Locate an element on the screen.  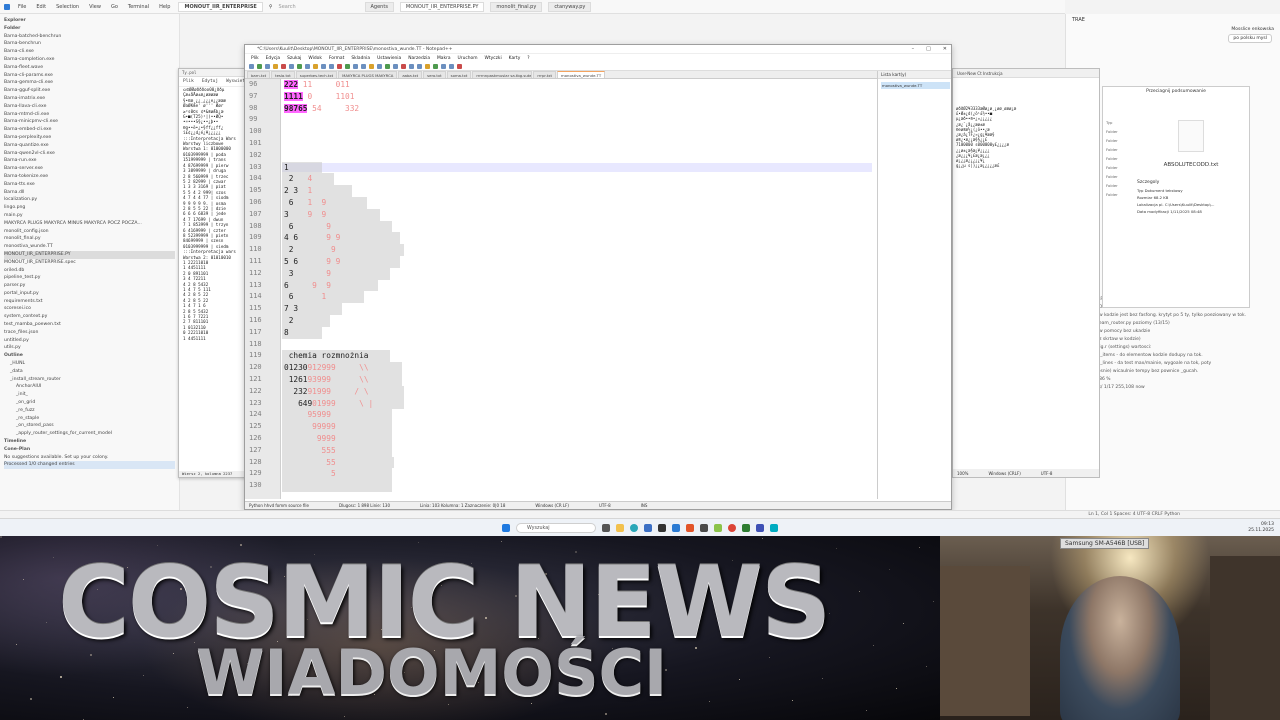
outline-item: _install_stream_router is located at coordinates (89, 380).